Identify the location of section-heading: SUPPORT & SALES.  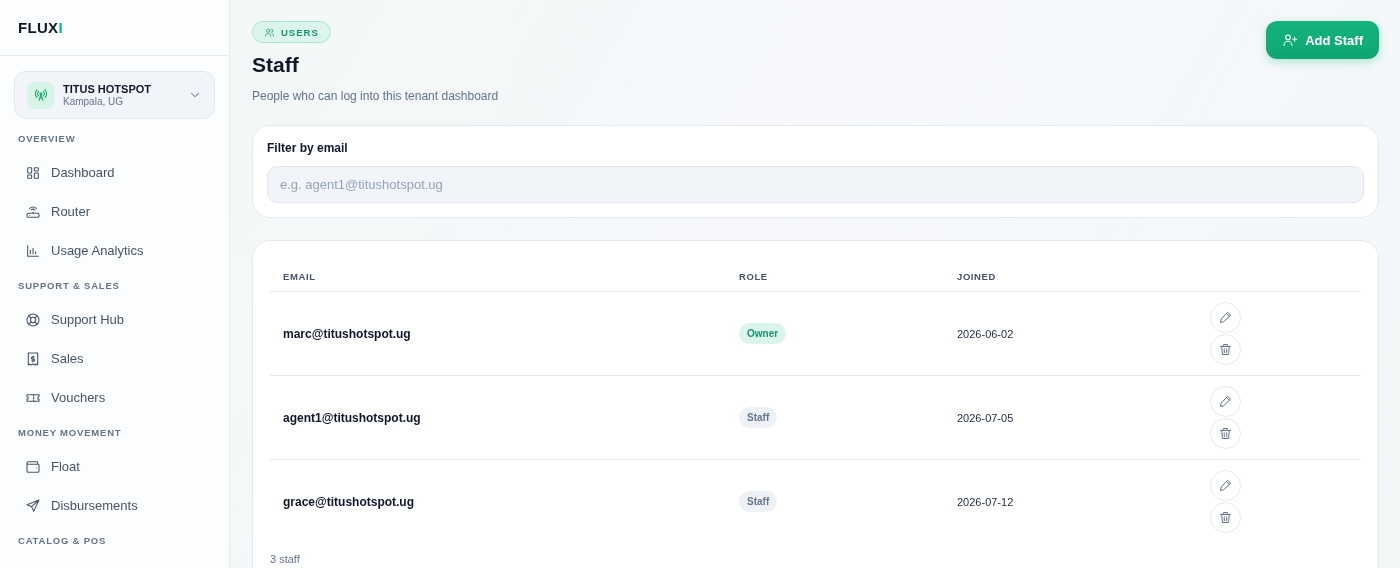
(69, 285).